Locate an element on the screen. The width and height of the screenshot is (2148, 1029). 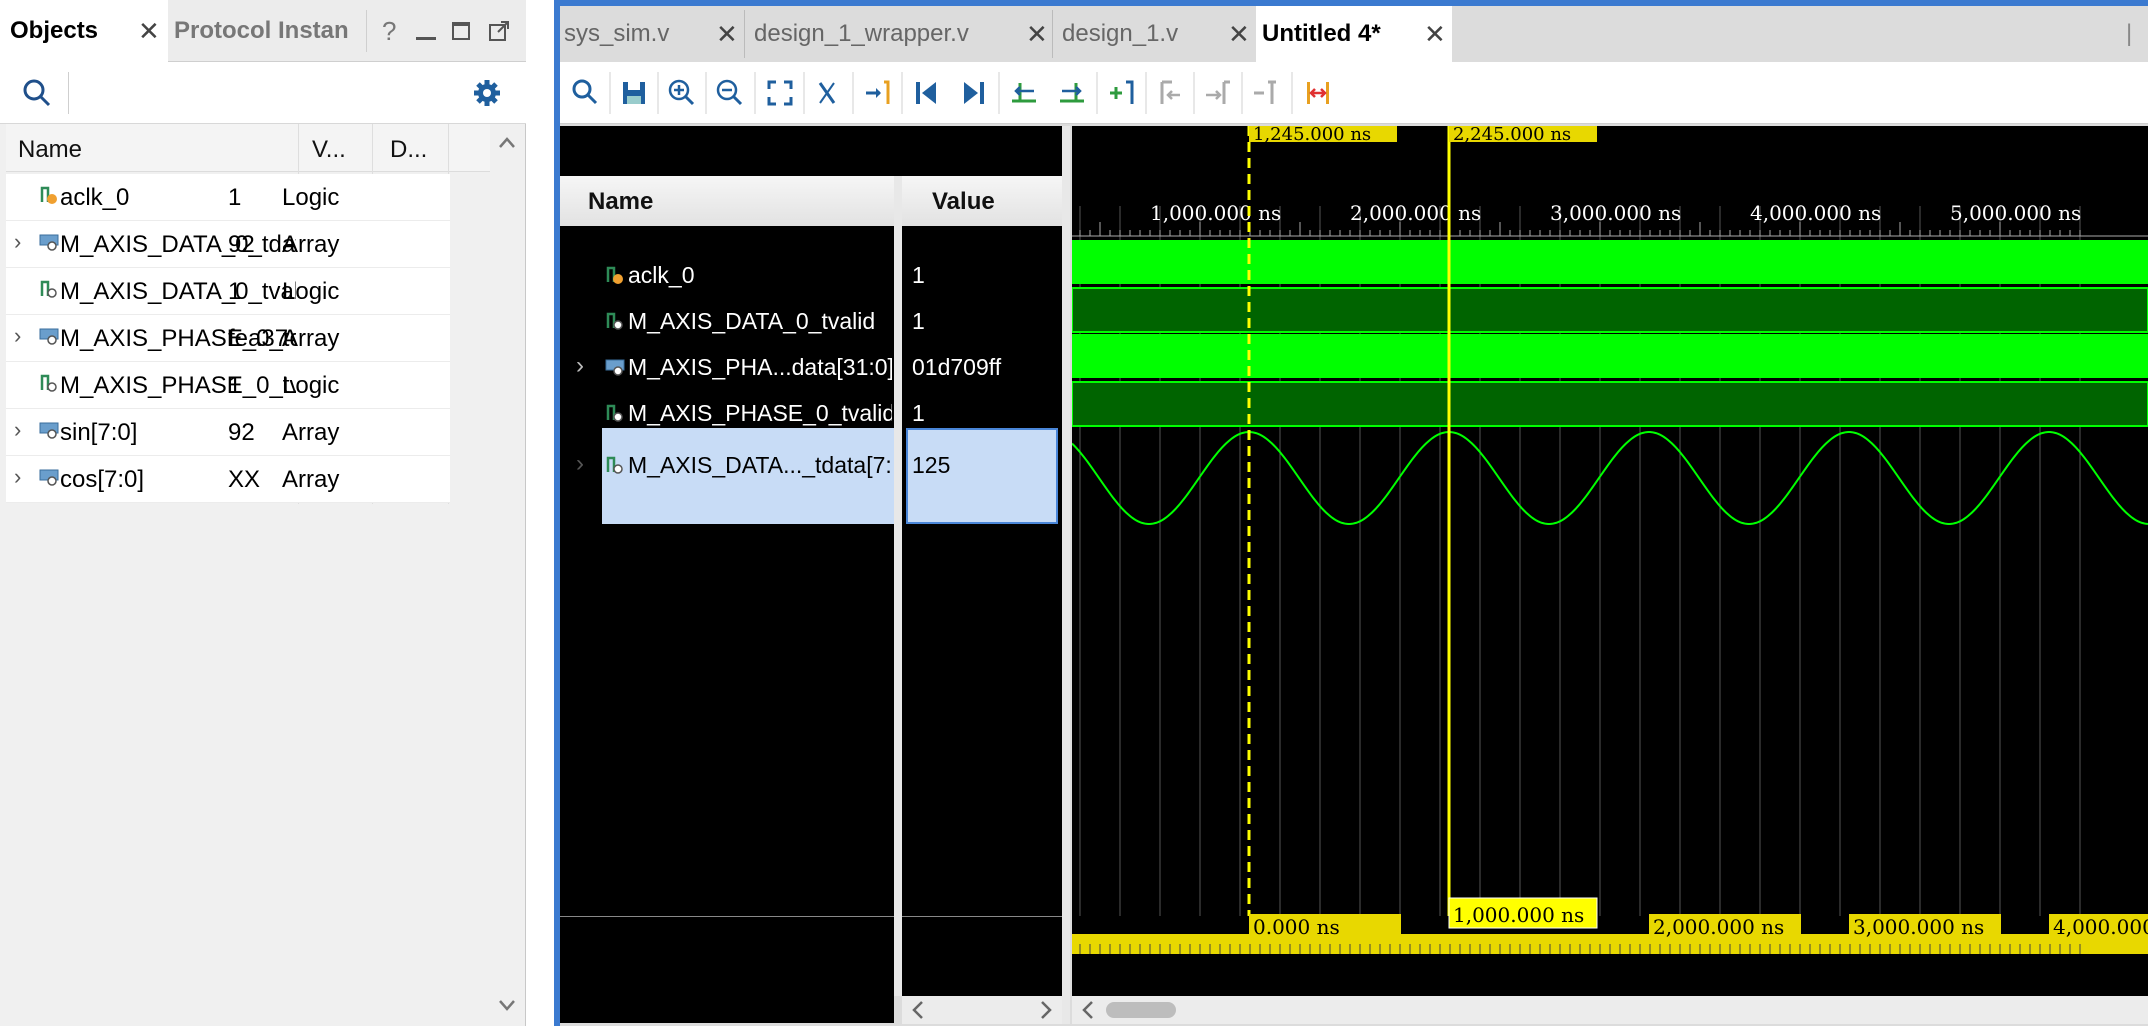
tab-design-1-wrapper-label: design_1_wrapper.v is located at coordinates (861, 33).